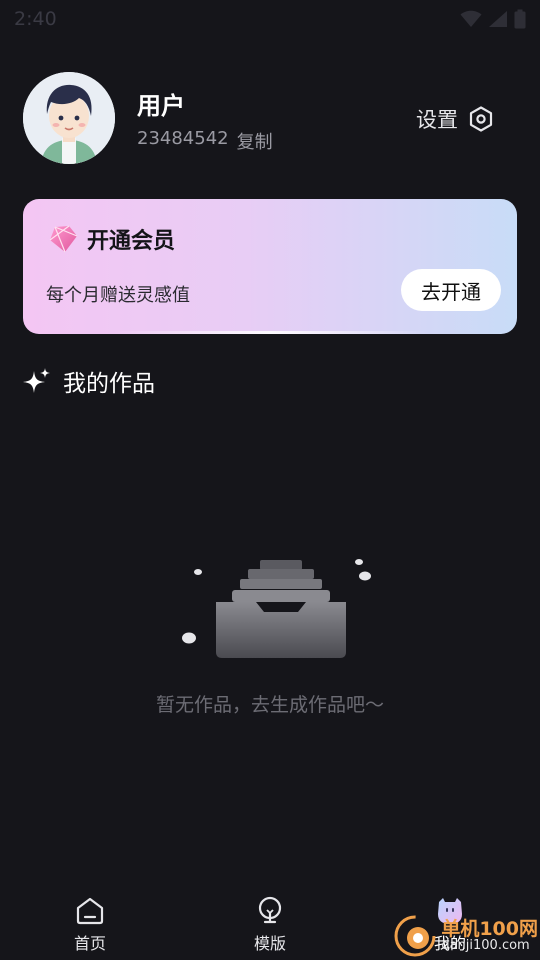  Describe the element at coordinates (36, 380) in the screenshot. I see `sparkle-icon` at that location.